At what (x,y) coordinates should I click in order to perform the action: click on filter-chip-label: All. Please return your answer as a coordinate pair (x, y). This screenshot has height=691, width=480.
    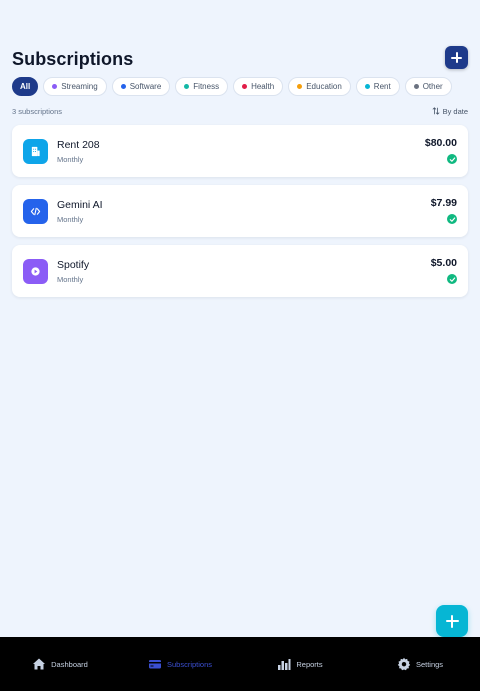
    Looking at the image, I should click on (25, 86).